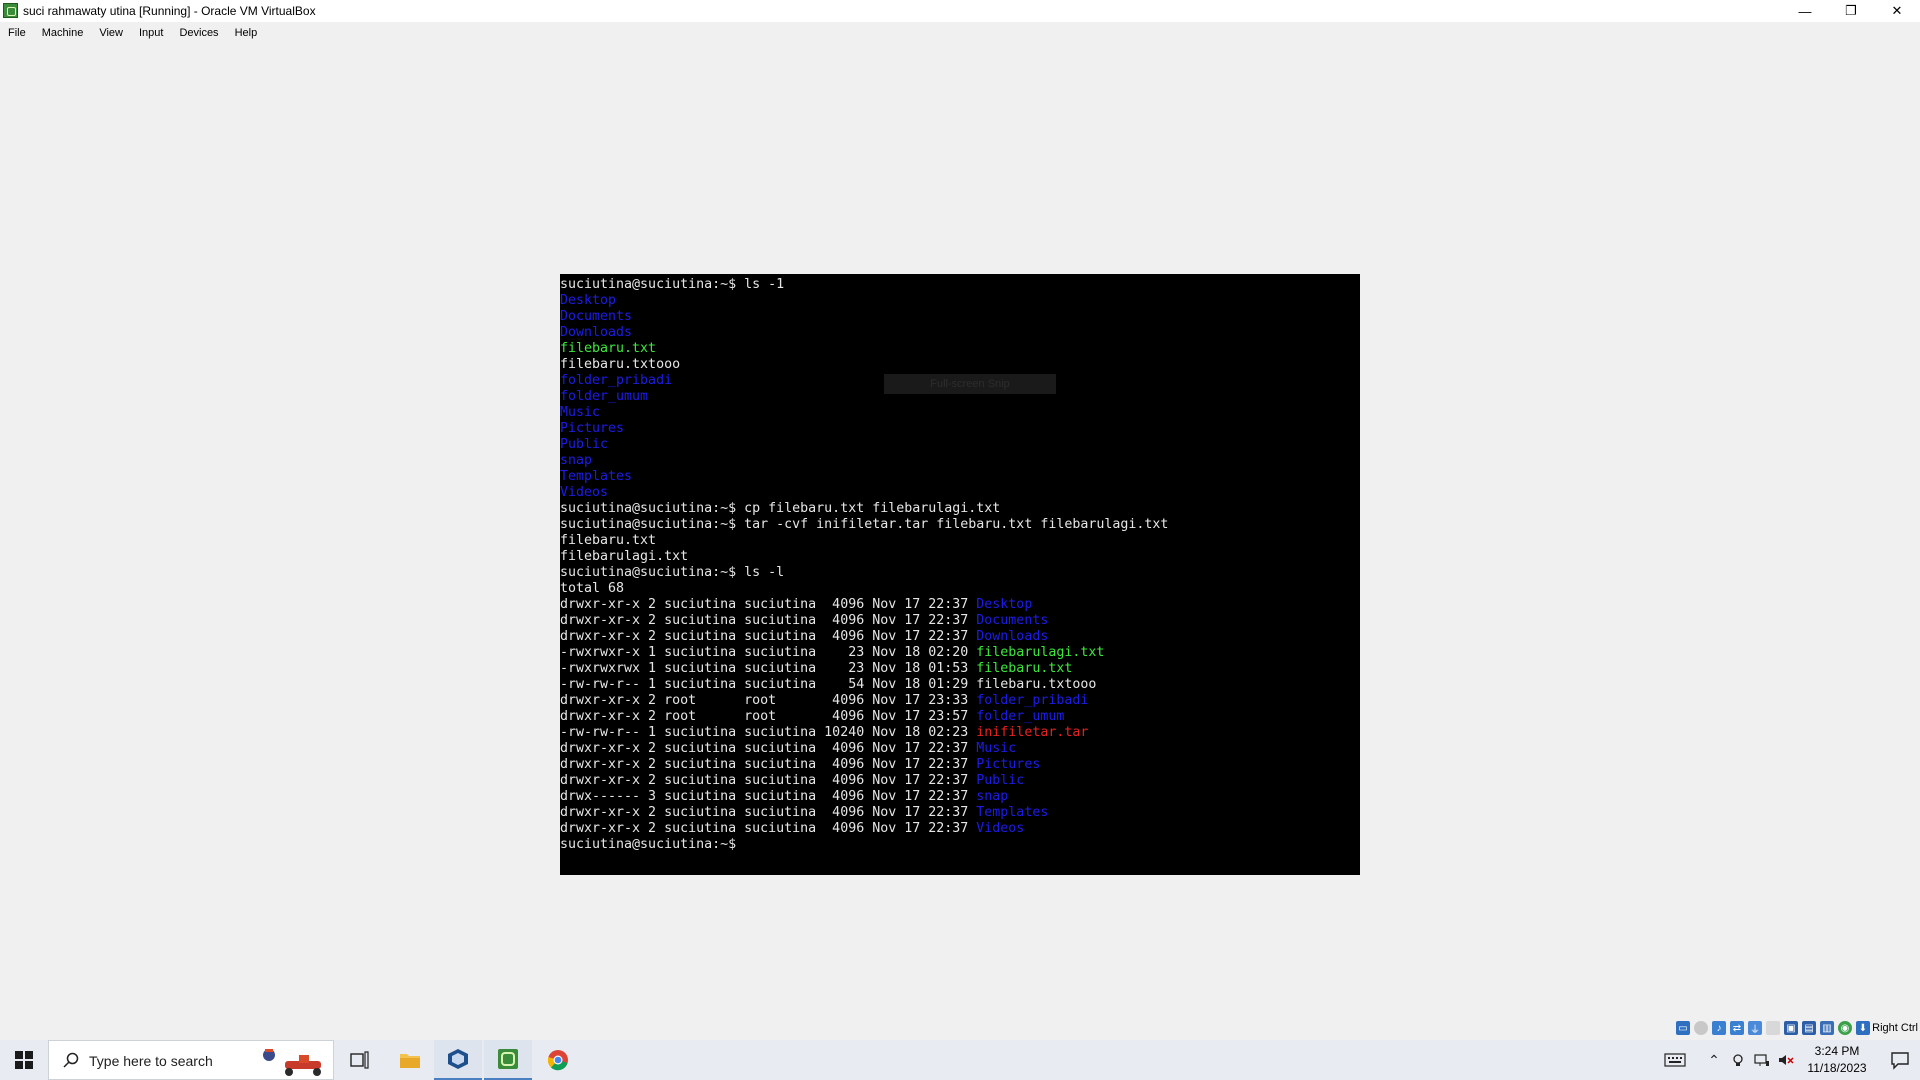 The width and height of the screenshot is (1920, 1080). I want to click on close-button: ✕, so click(1897, 11).